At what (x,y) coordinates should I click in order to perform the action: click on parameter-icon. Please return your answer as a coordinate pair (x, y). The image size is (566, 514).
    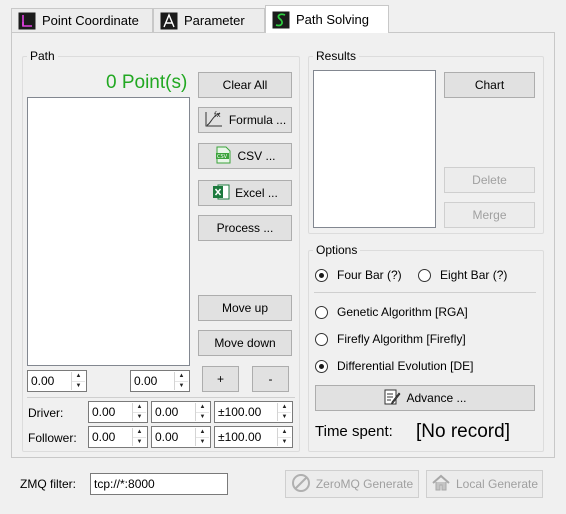
    Looking at the image, I should click on (169, 21).